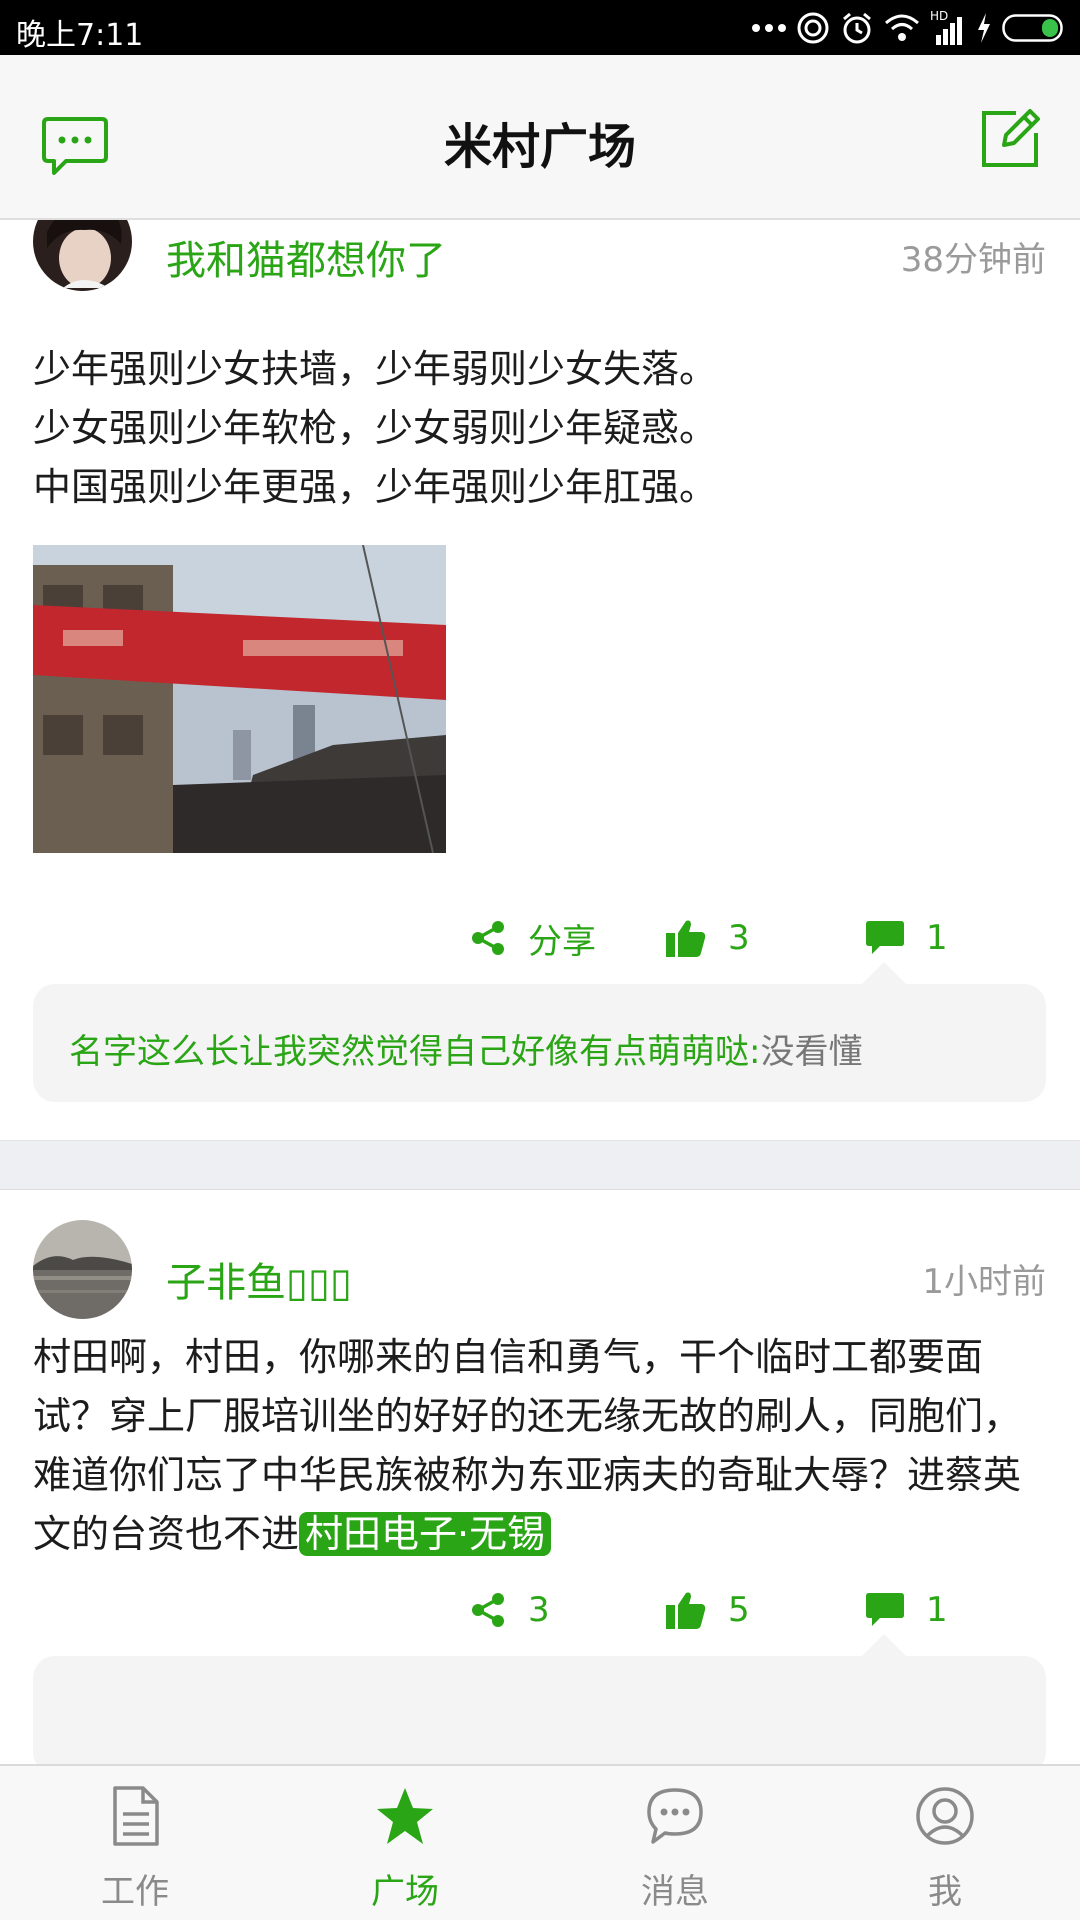 The width and height of the screenshot is (1080, 1920). What do you see at coordinates (675, 1816) in the screenshot?
I see `message-bubble-icon` at bounding box center [675, 1816].